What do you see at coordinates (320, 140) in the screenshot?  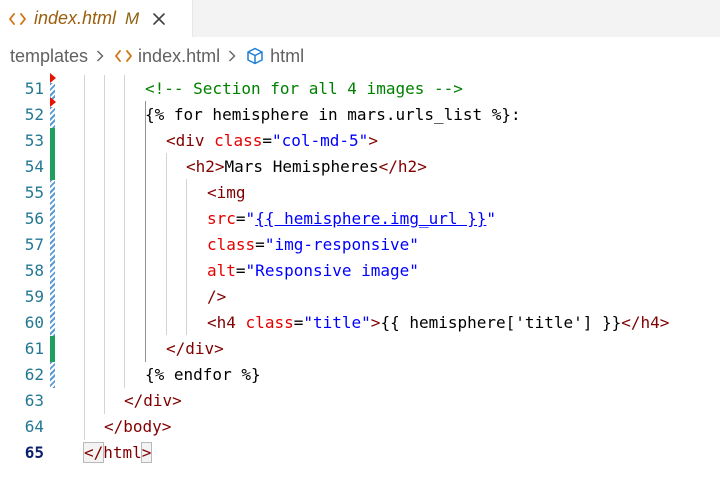 I see `string-token: "col-md-5"` at bounding box center [320, 140].